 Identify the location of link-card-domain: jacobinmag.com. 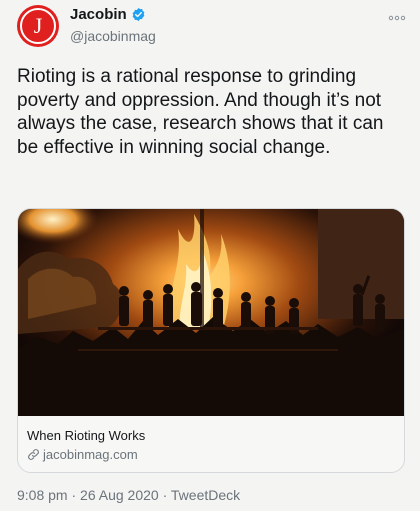
(90, 454).